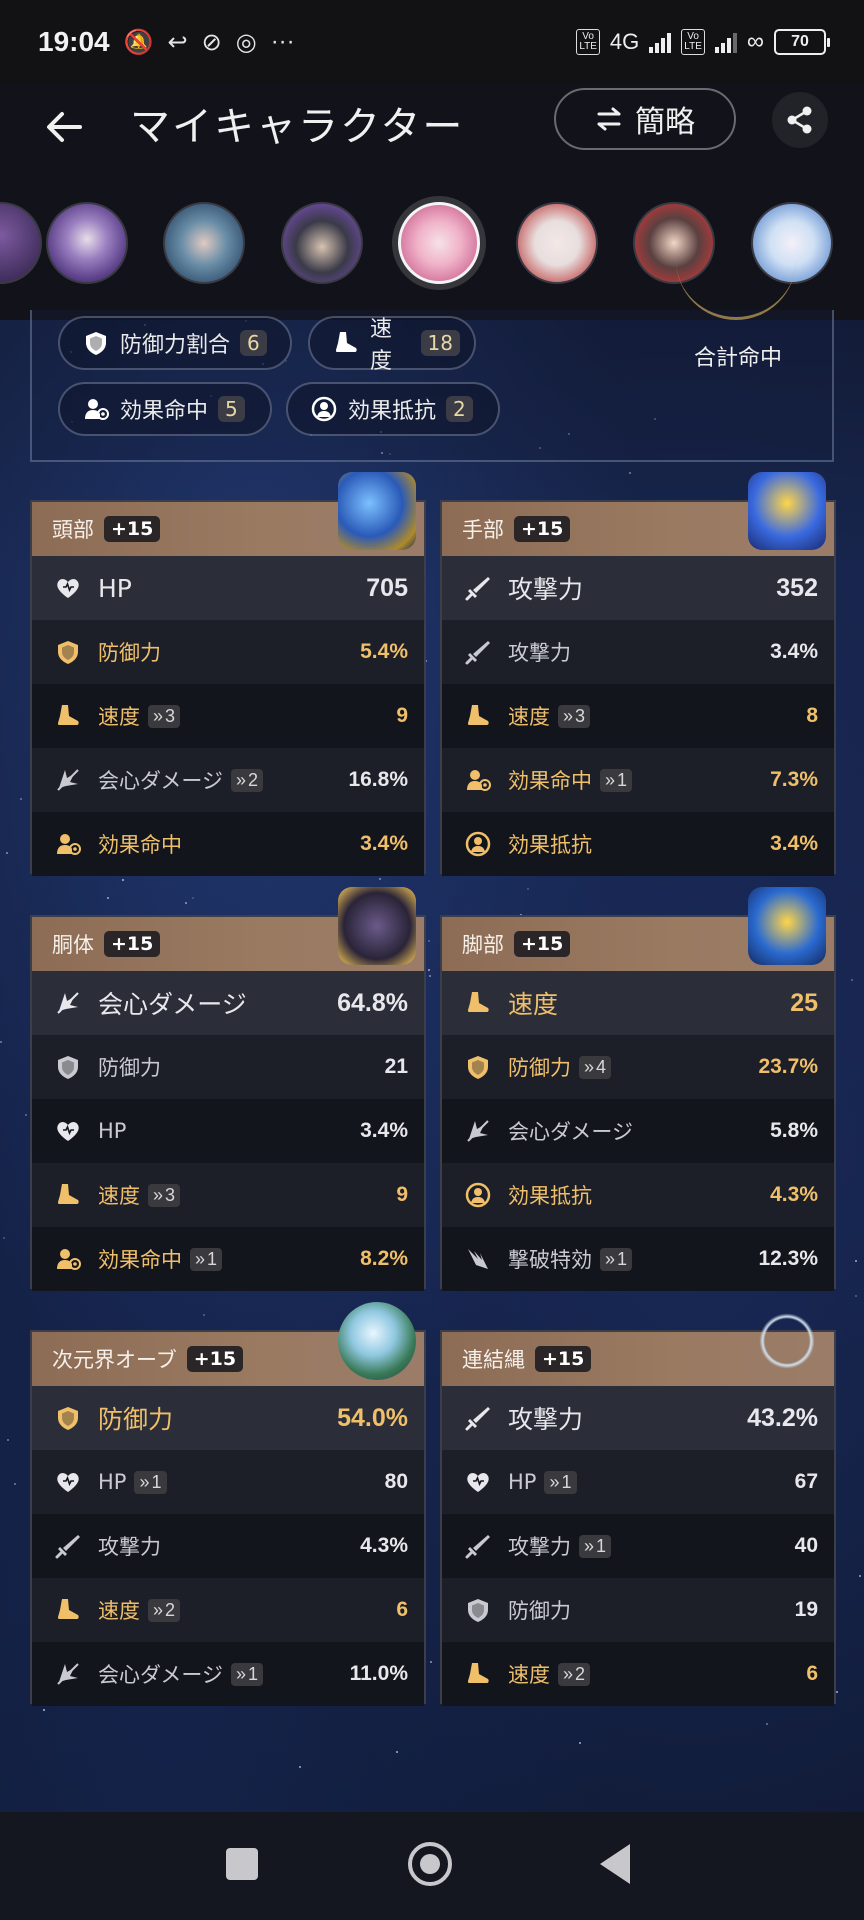  I want to click on stat-name: HP, so click(115, 588).